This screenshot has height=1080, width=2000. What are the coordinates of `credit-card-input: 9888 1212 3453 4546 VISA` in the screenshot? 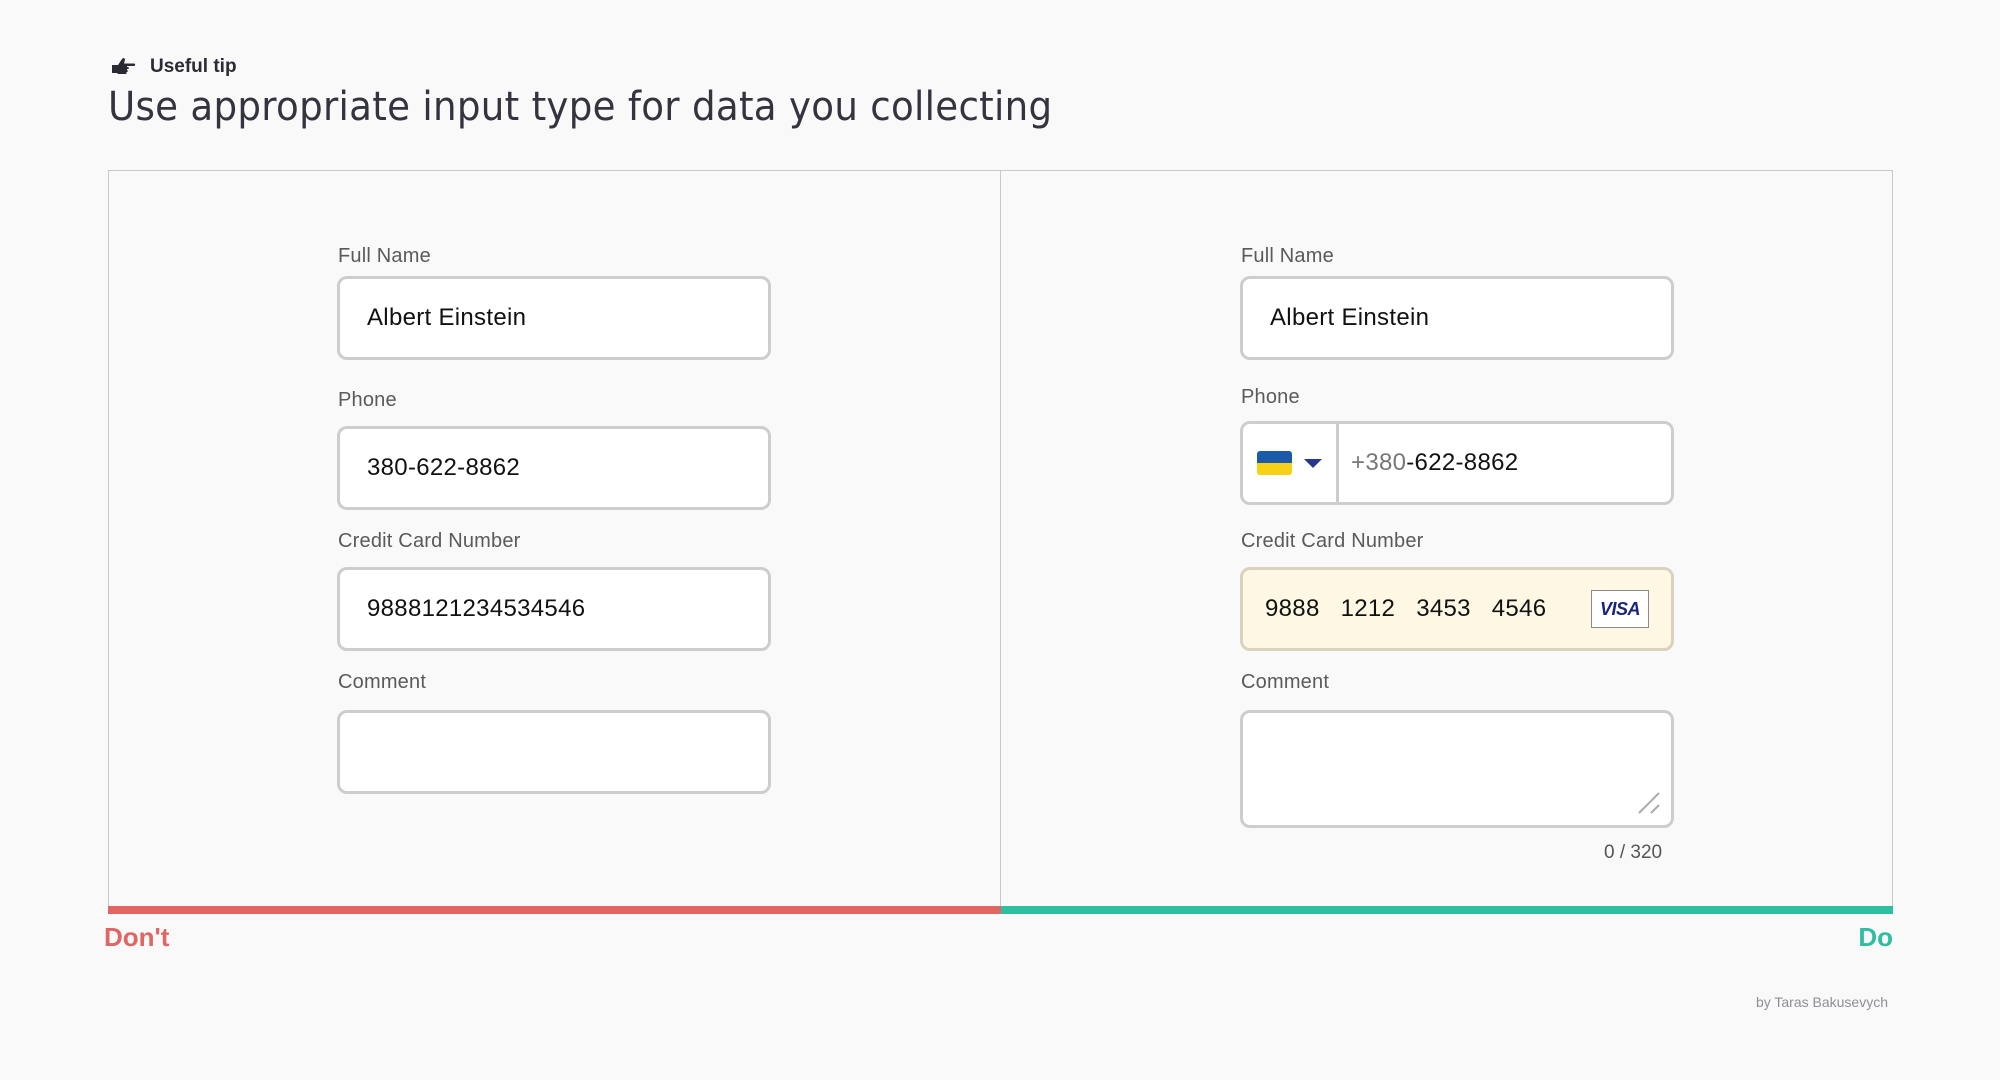 It's located at (1457, 609).